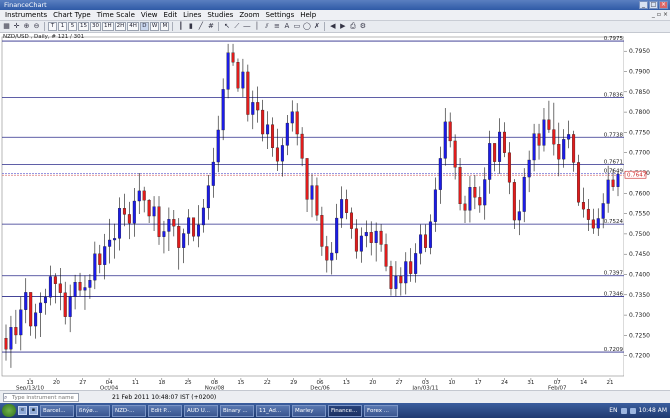 The height and width of the screenshot is (418, 670). What do you see at coordinates (352, 26) in the screenshot?
I see `print-icon: ⎙` at bounding box center [352, 26].